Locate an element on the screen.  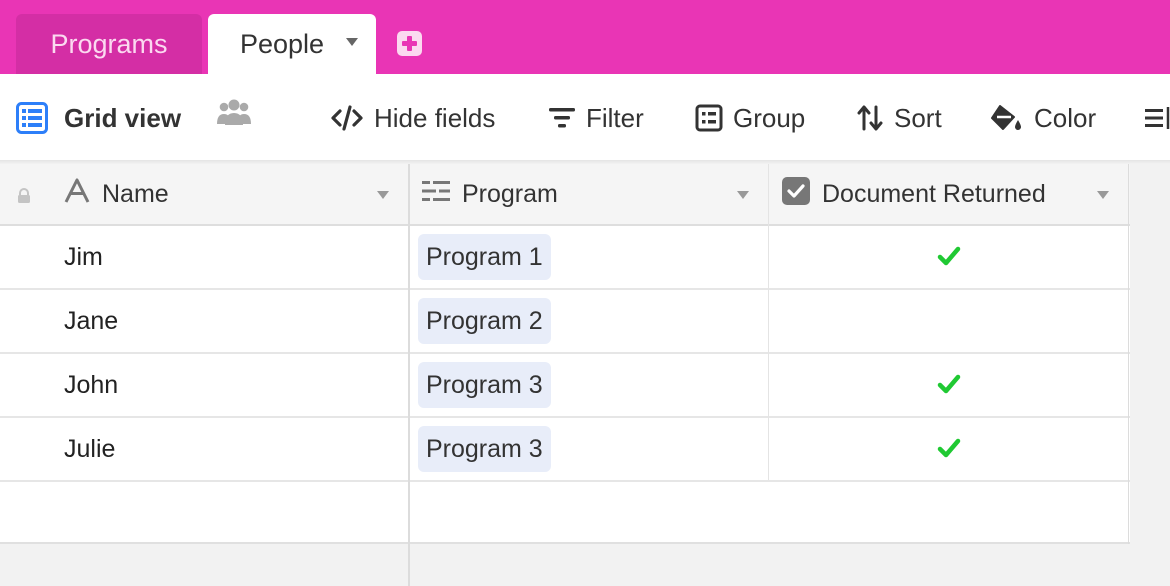
grid-view-icon is located at coordinates (32, 118).